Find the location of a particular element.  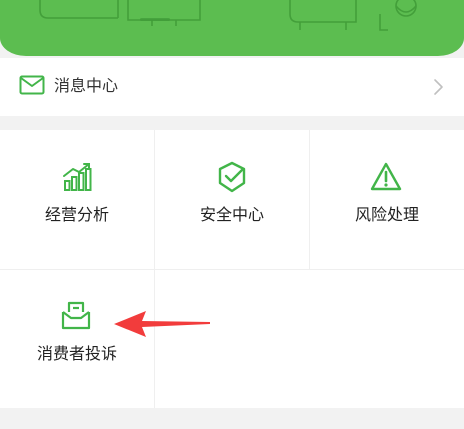

shield-check-icon is located at coordinates (232, 177).